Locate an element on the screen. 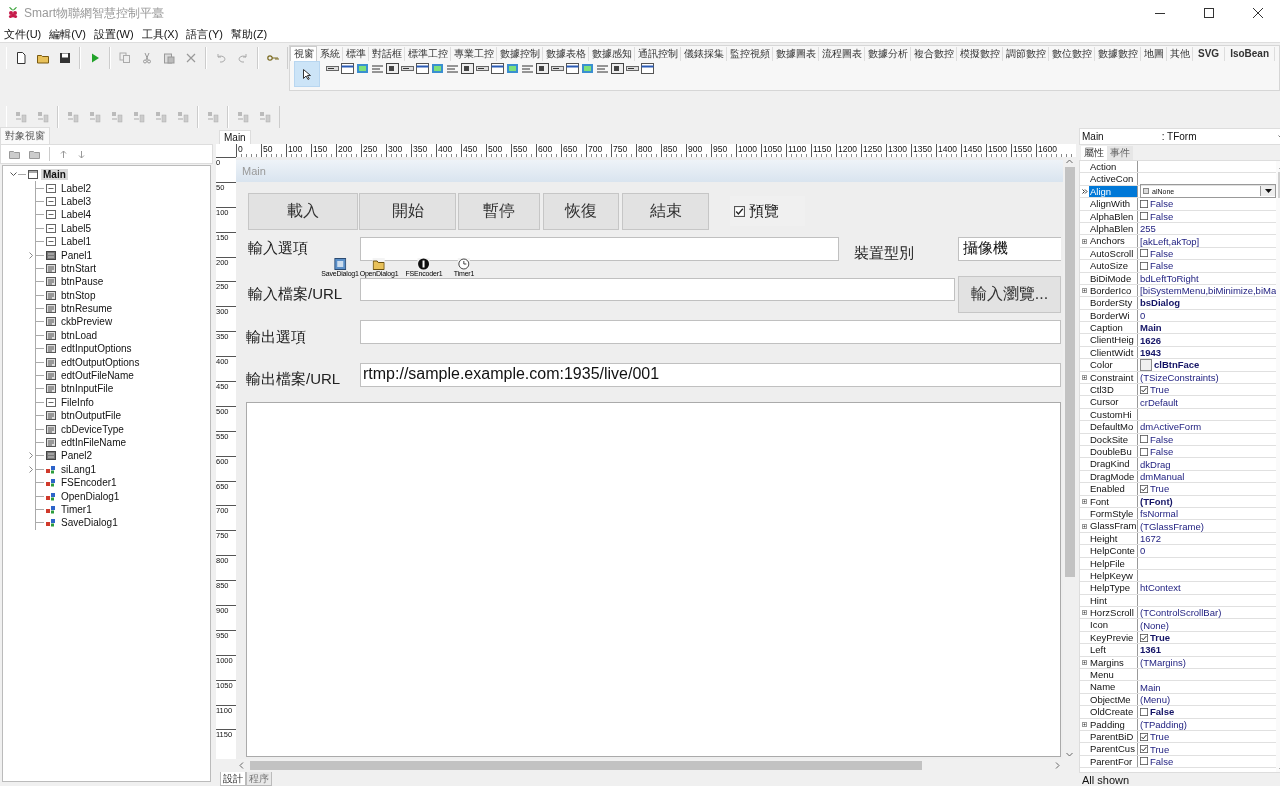  property-row: Height 1672 is located at coordinates (1178, 539).